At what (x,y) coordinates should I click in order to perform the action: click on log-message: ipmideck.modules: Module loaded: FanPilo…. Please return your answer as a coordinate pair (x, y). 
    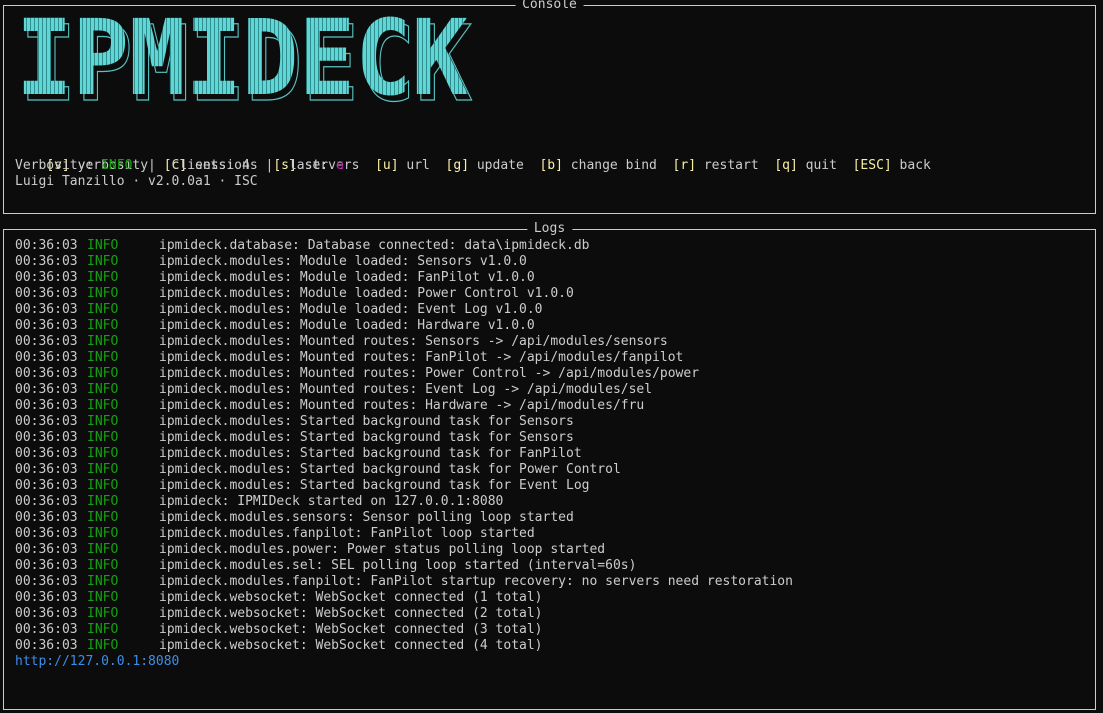
    Looking at the image, I should click on (347, 277).